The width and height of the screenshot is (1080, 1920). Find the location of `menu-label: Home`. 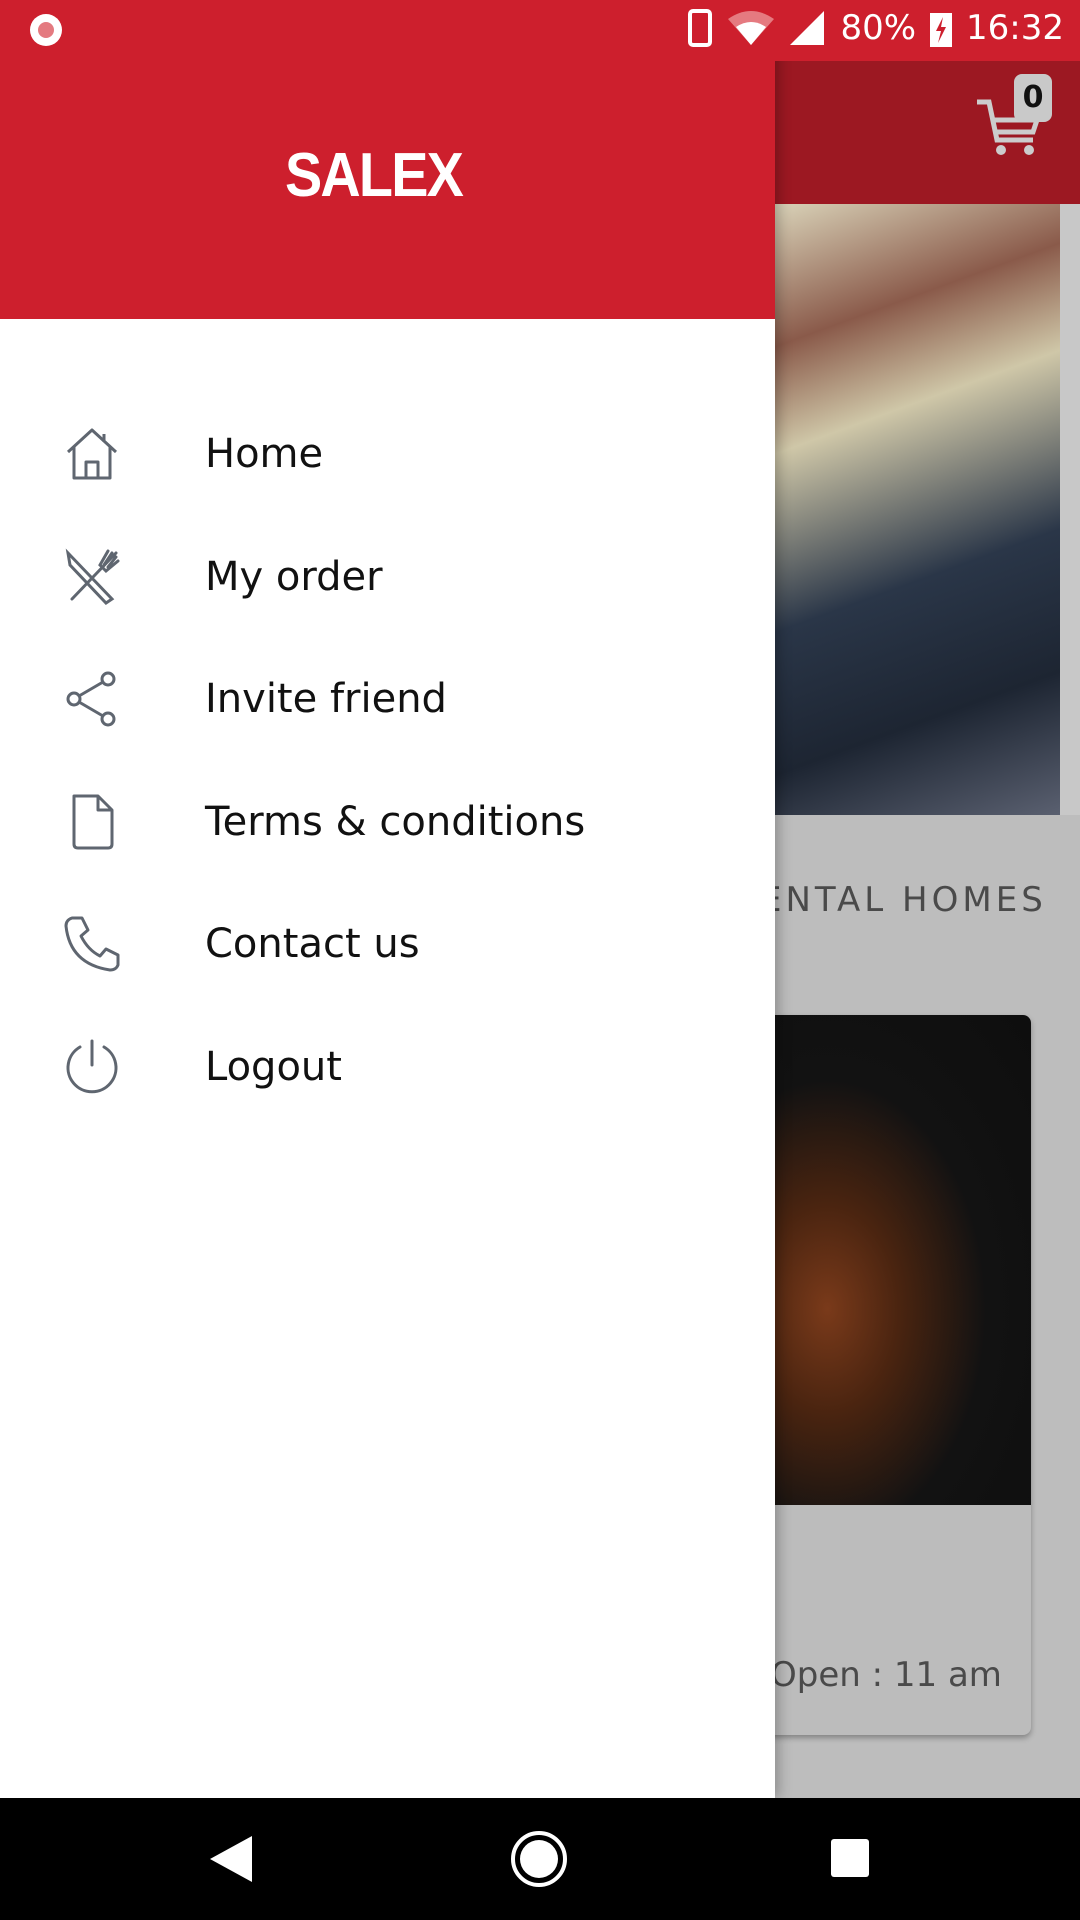

menu-label: Home is located at coordinates (264, 454).